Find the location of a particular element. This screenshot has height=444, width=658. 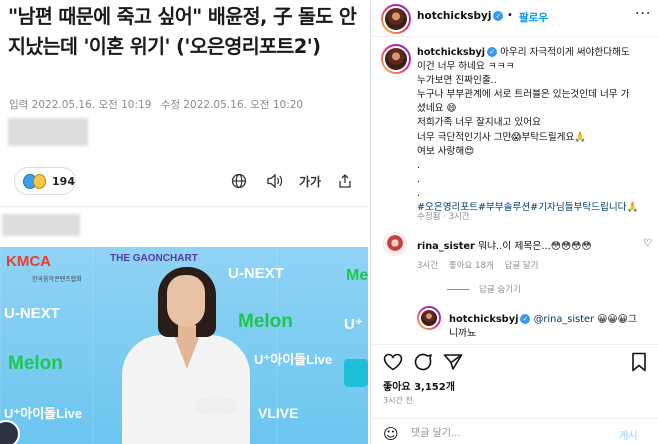

smile-emoji-icon is located at coordinates (39, 181).